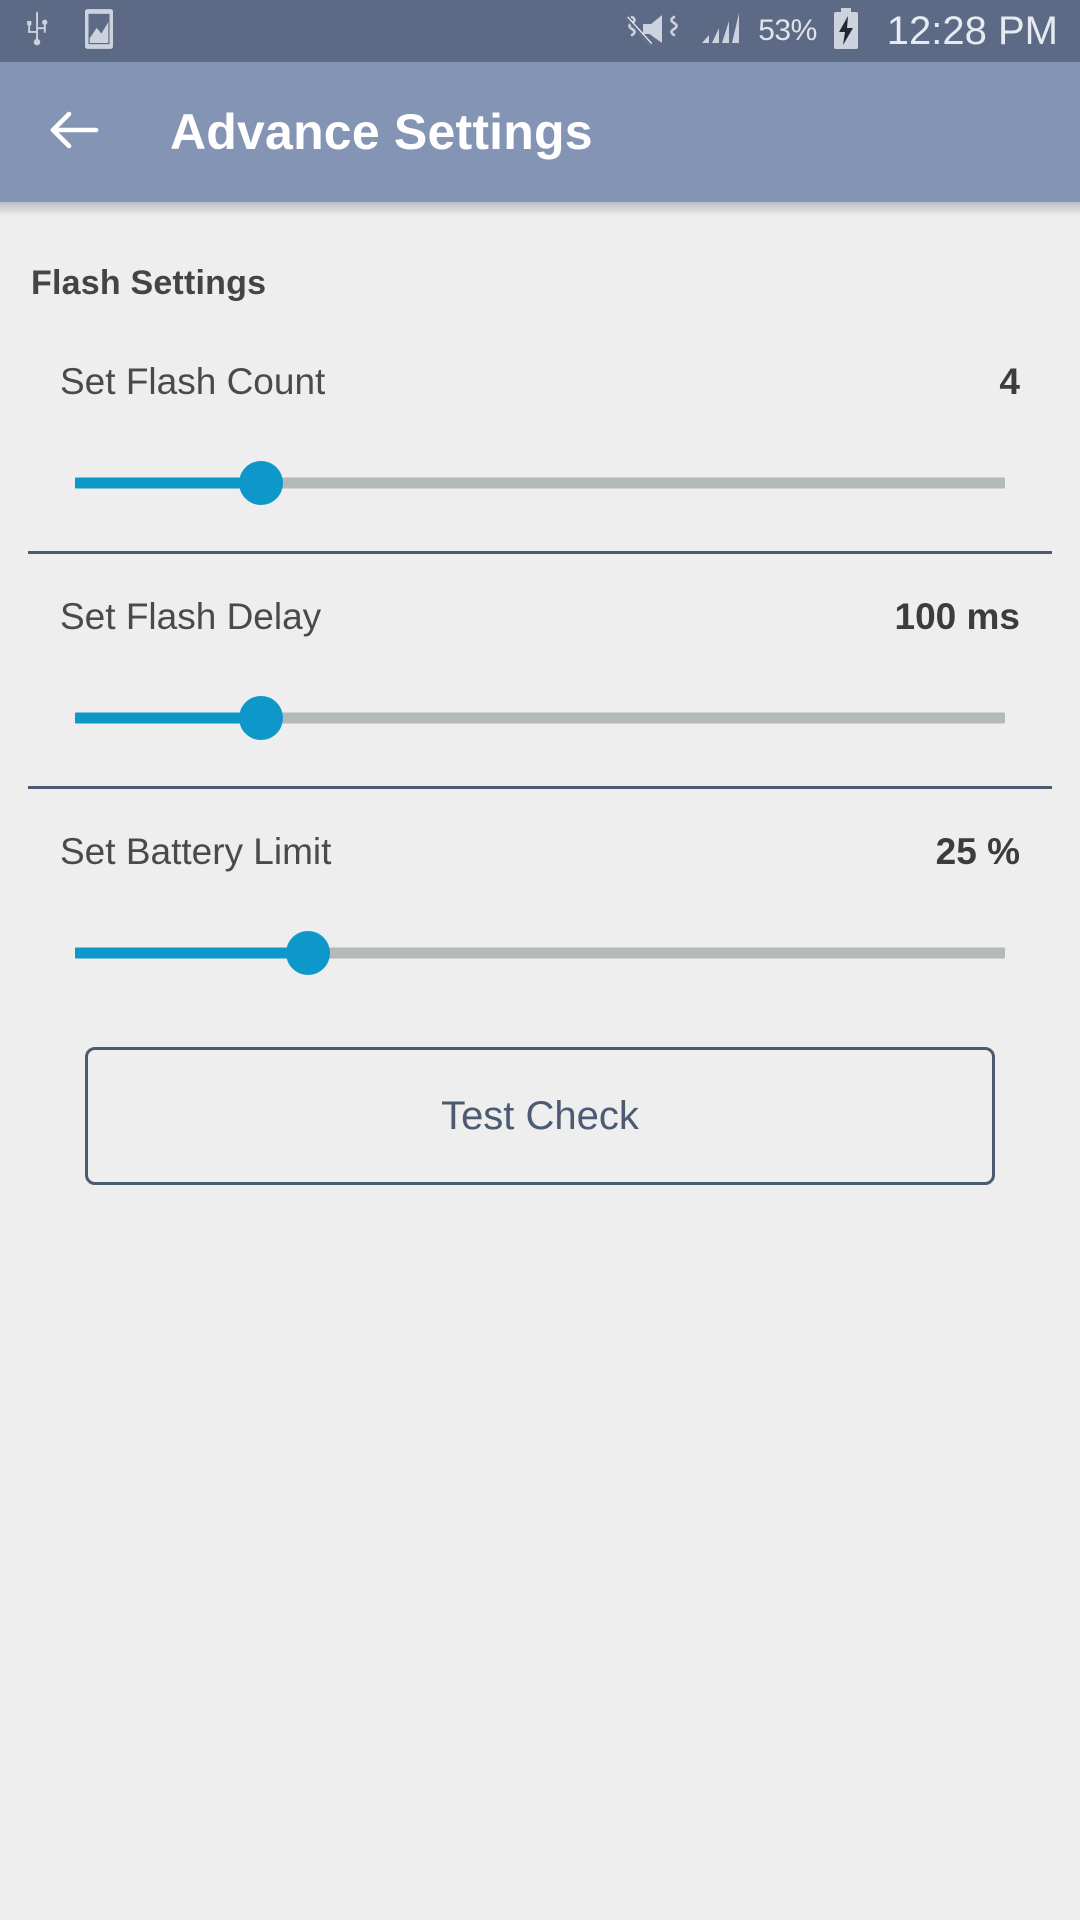 The height and width of the screenshot is (1920, 1080). What do you see at coordinates (540, 1116) in the screenshot?
I see `test-check-button: Test Check` at bounding box center [540, 1116].